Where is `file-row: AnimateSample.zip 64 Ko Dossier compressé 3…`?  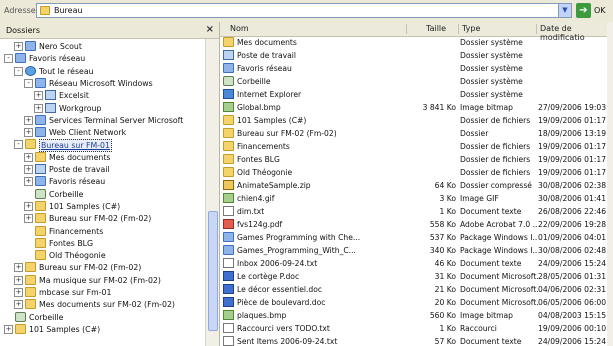
file-row: AnimateSample.zip 64 Ko Dossier compressé 3… is located at coordinates (416, 185).